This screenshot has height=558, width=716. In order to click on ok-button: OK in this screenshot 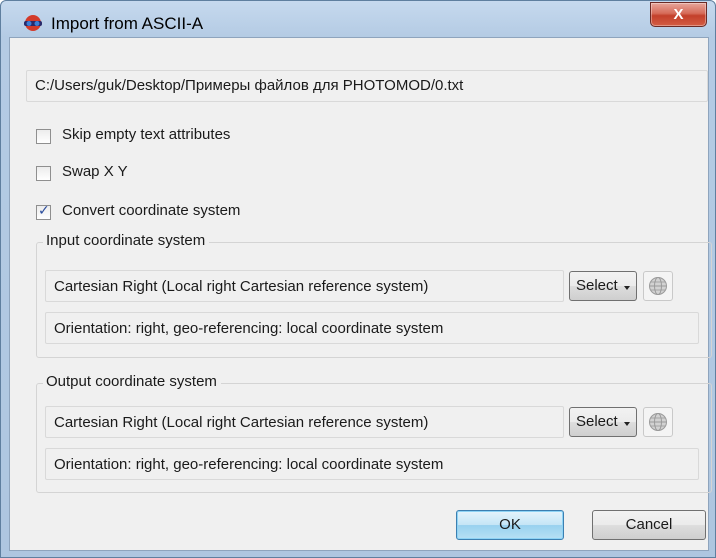, I will do `click(510, 525)`.